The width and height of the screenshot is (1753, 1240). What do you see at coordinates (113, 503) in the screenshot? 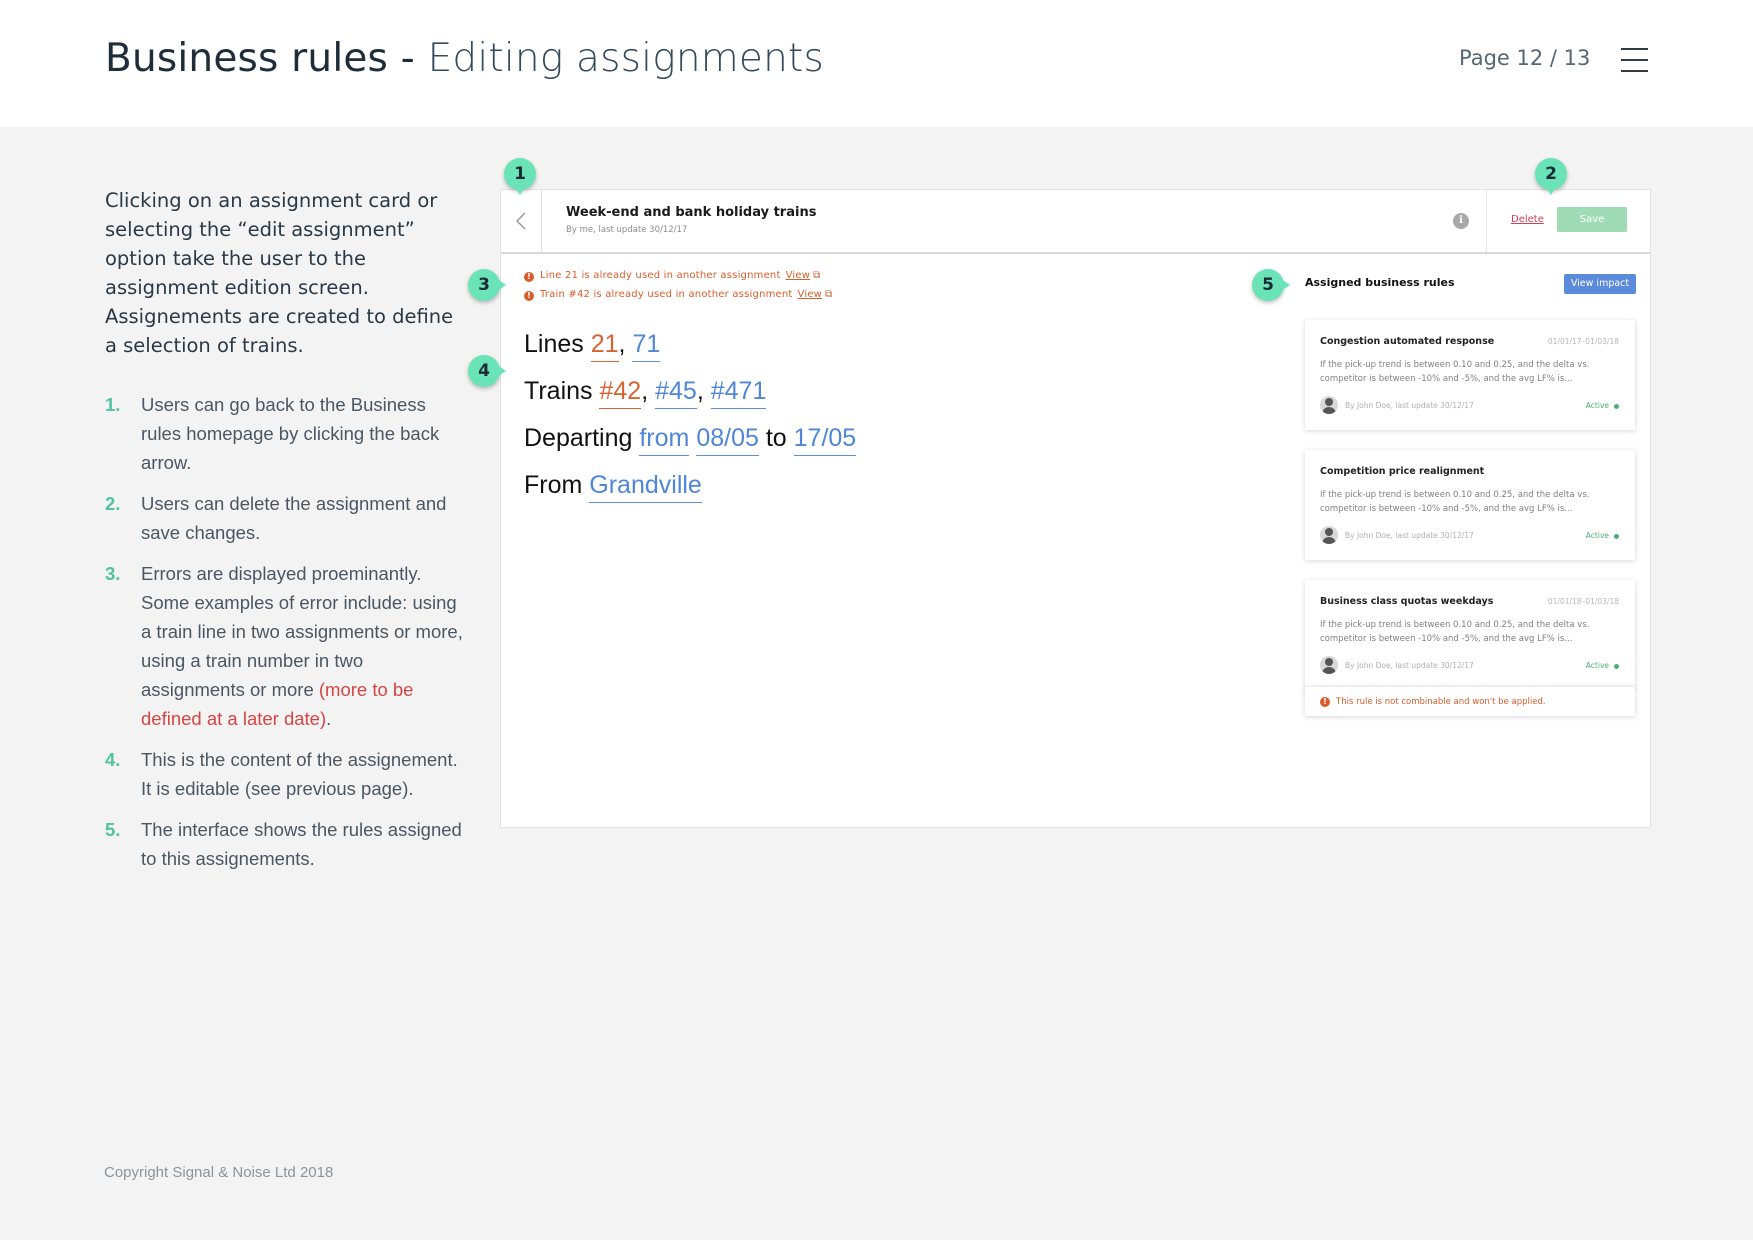
I see `note-number: 2.` at bounding box center [113, 503].